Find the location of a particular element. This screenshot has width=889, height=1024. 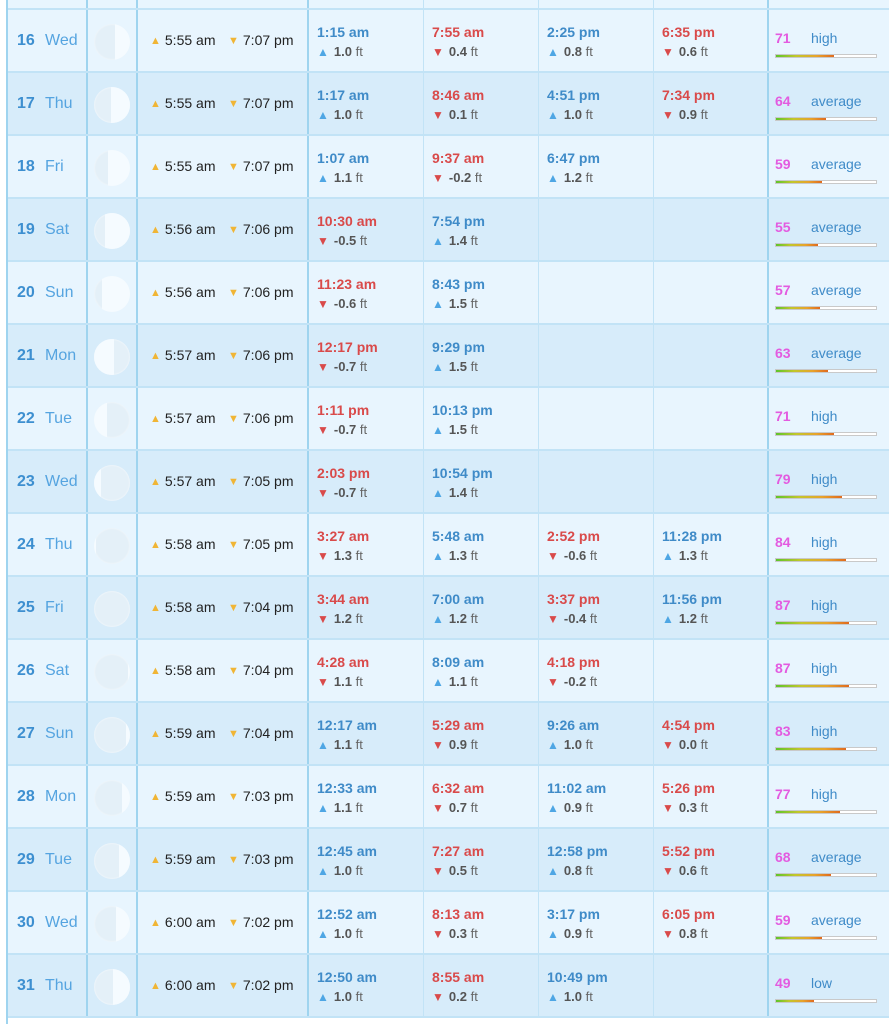

tide-height-value: 1.3 is located at coordinates (687, 555).